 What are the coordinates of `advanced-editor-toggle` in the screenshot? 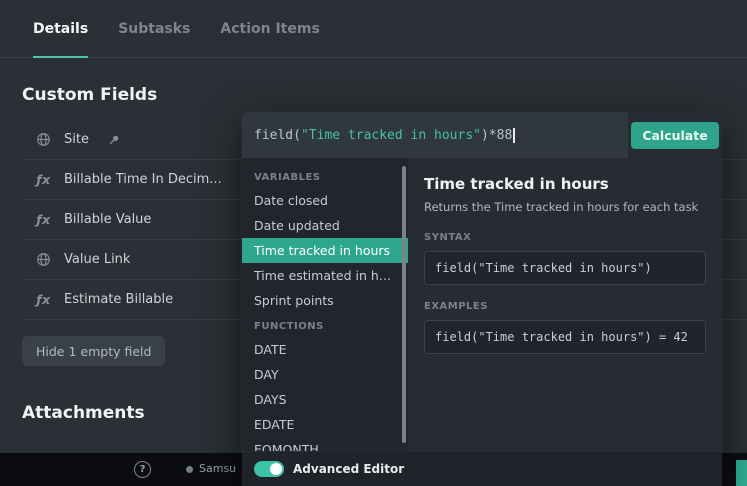 It's located at (269, 469).